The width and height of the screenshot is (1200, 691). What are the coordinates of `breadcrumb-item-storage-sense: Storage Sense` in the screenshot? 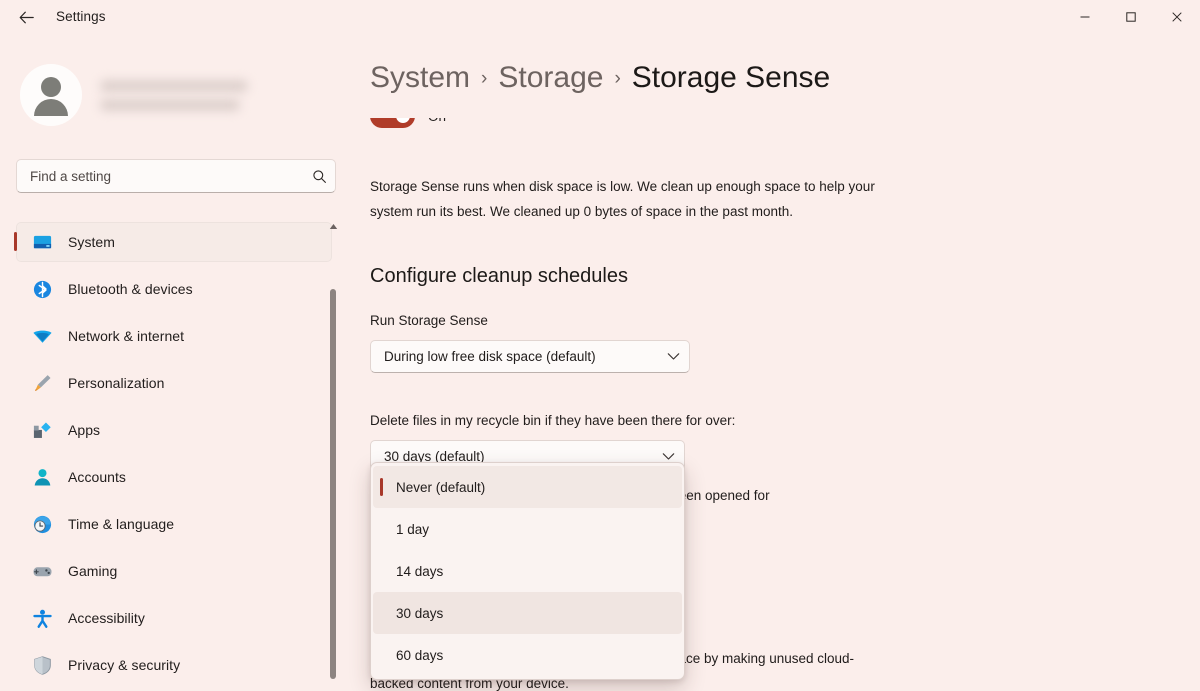 It's located at (731, 77).